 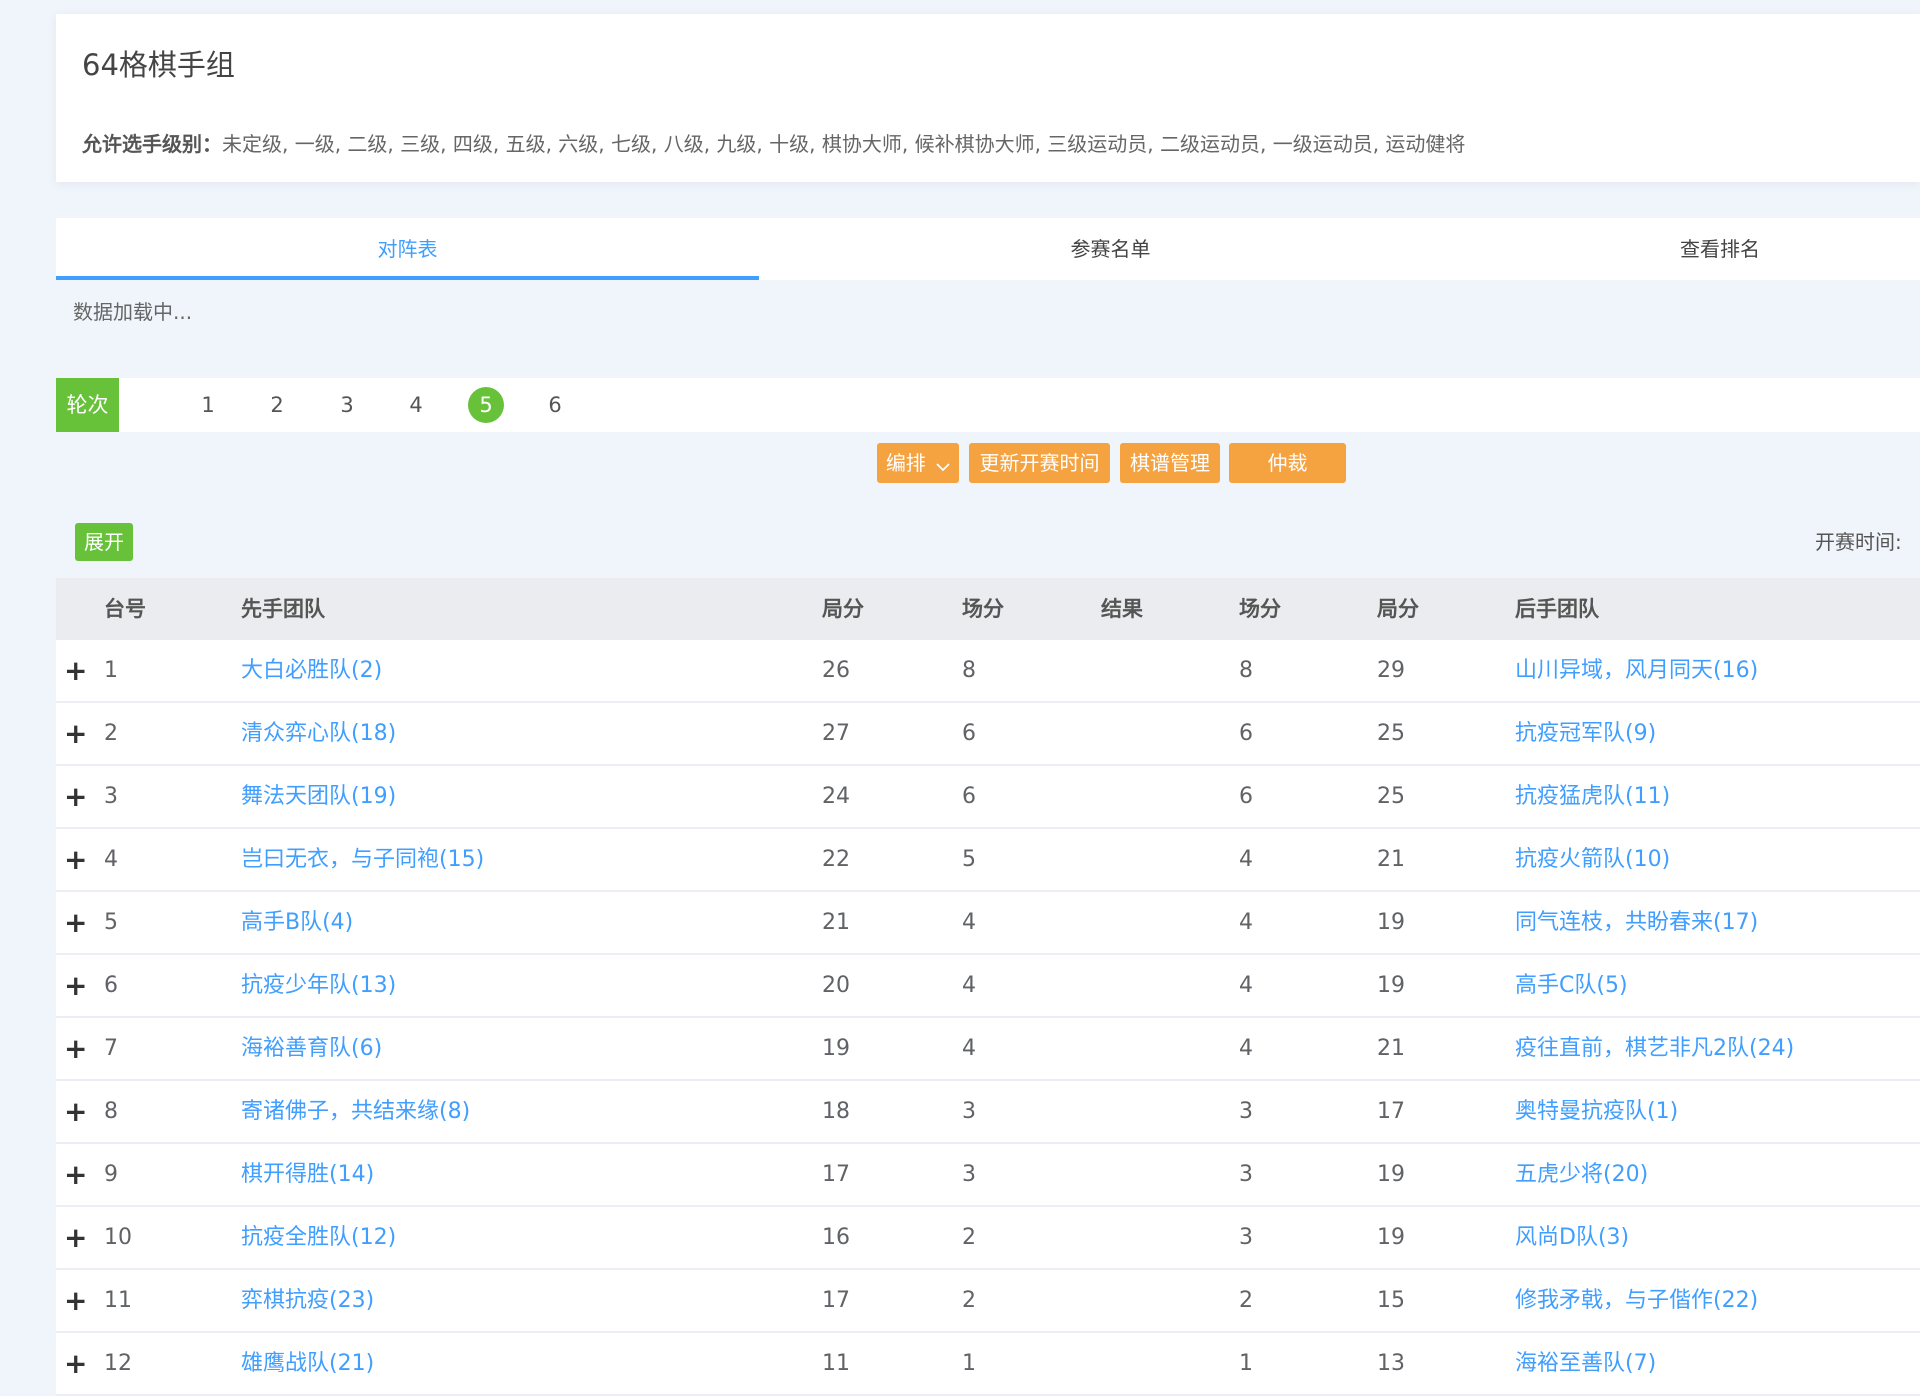 I want to click on start-time-label: 开赛时间:, so click(x=1858, y=542).